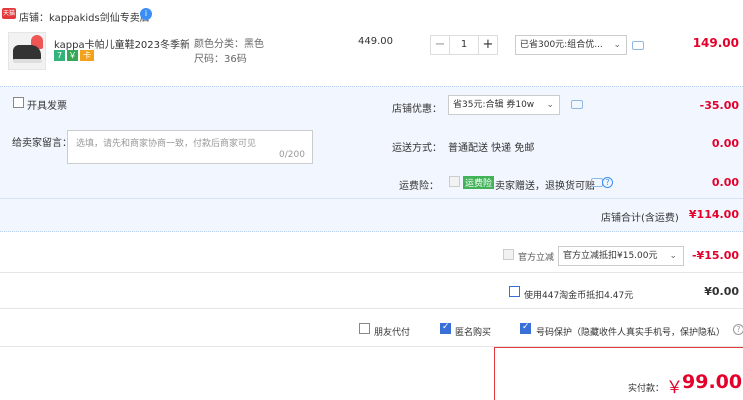 Image resolution: width=743 pixels, height=400 pixels. Describe the element at coordinates (715, 255) in the screenshot. I see `official-discount-amount: -¥15.00` at that location.